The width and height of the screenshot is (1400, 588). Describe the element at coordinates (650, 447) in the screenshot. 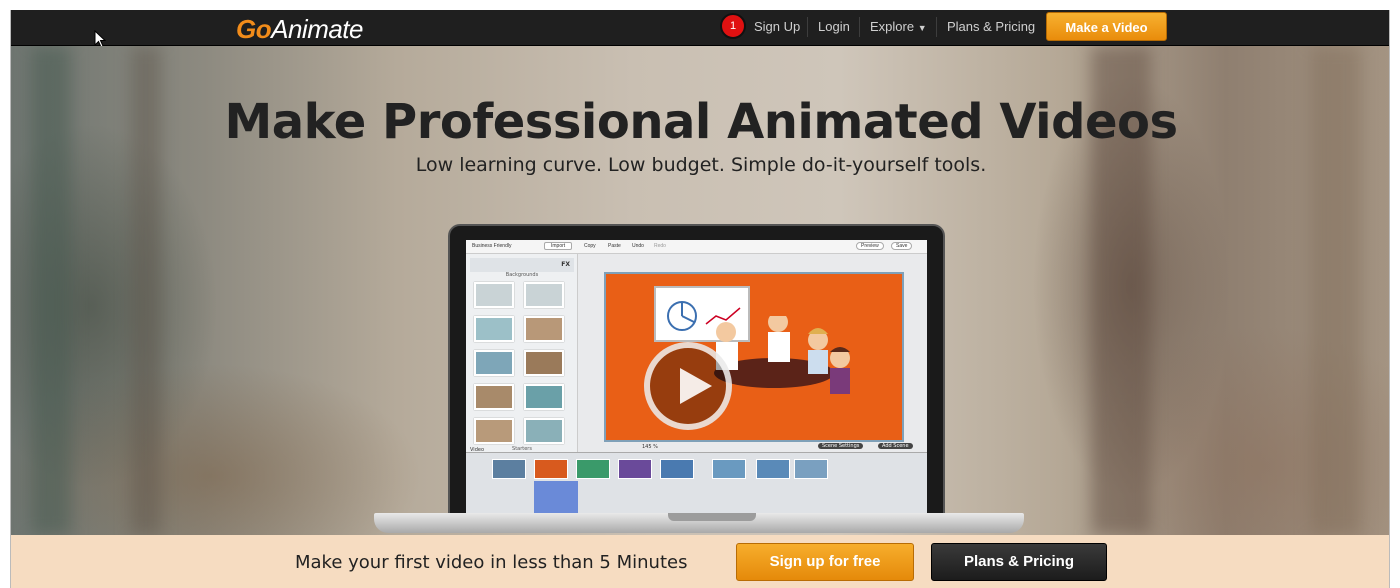

I see `zoom-level: 145 %` at that location.